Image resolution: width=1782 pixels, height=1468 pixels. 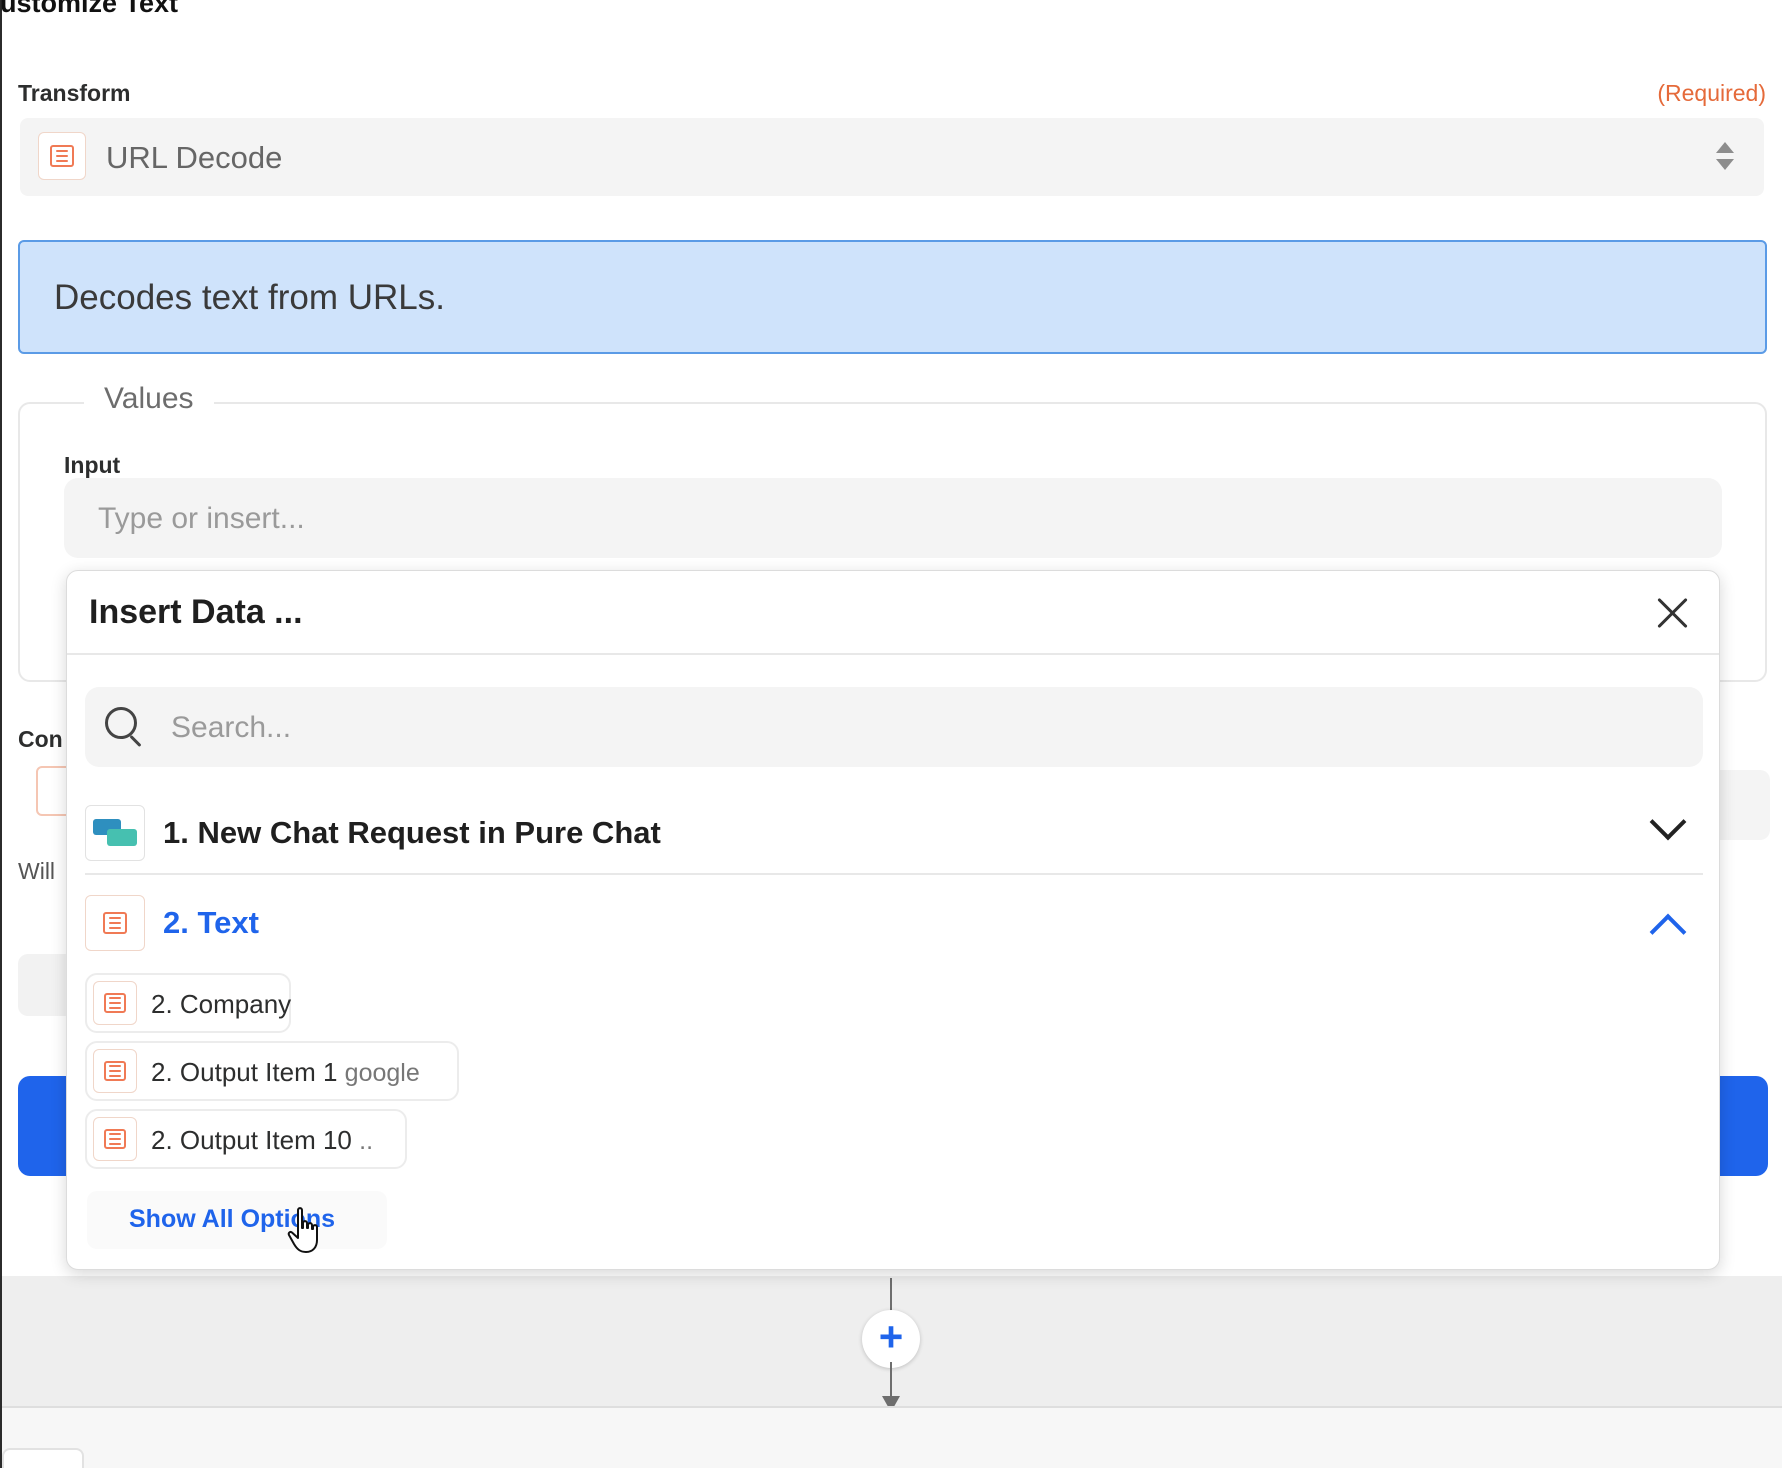 What do you see at coordinates (285, 1072) in the screenshot?
I see `option-label: 2. Output Item 1 google` at bounding box center [285, 1072].